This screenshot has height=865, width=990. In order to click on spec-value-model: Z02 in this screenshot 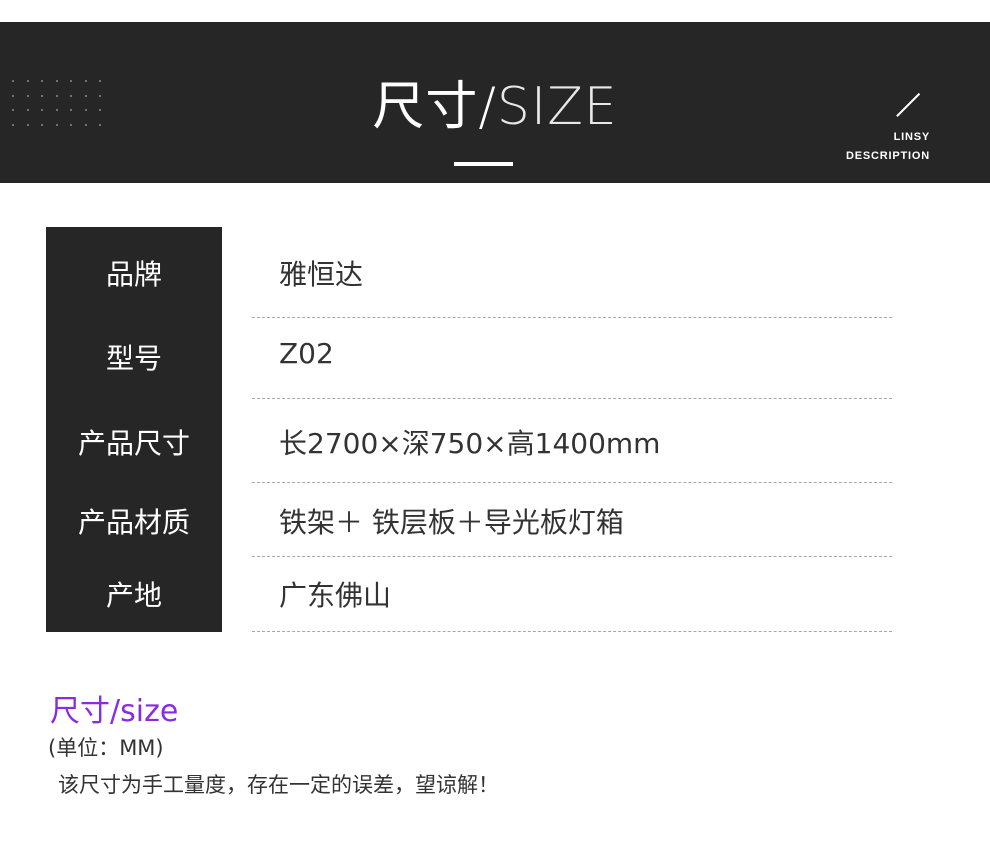, I will do `click(306, 353)`.